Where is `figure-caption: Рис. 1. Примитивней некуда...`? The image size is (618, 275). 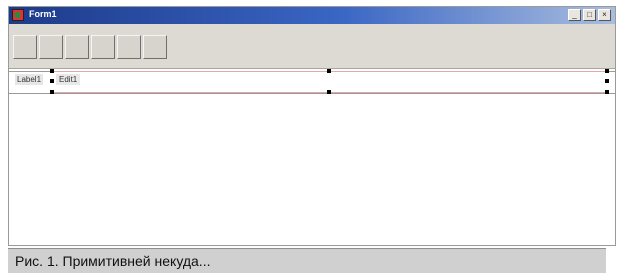
figure-caption: Рис. 1. Примитивней некуда... is located at coordinates (307, 260).